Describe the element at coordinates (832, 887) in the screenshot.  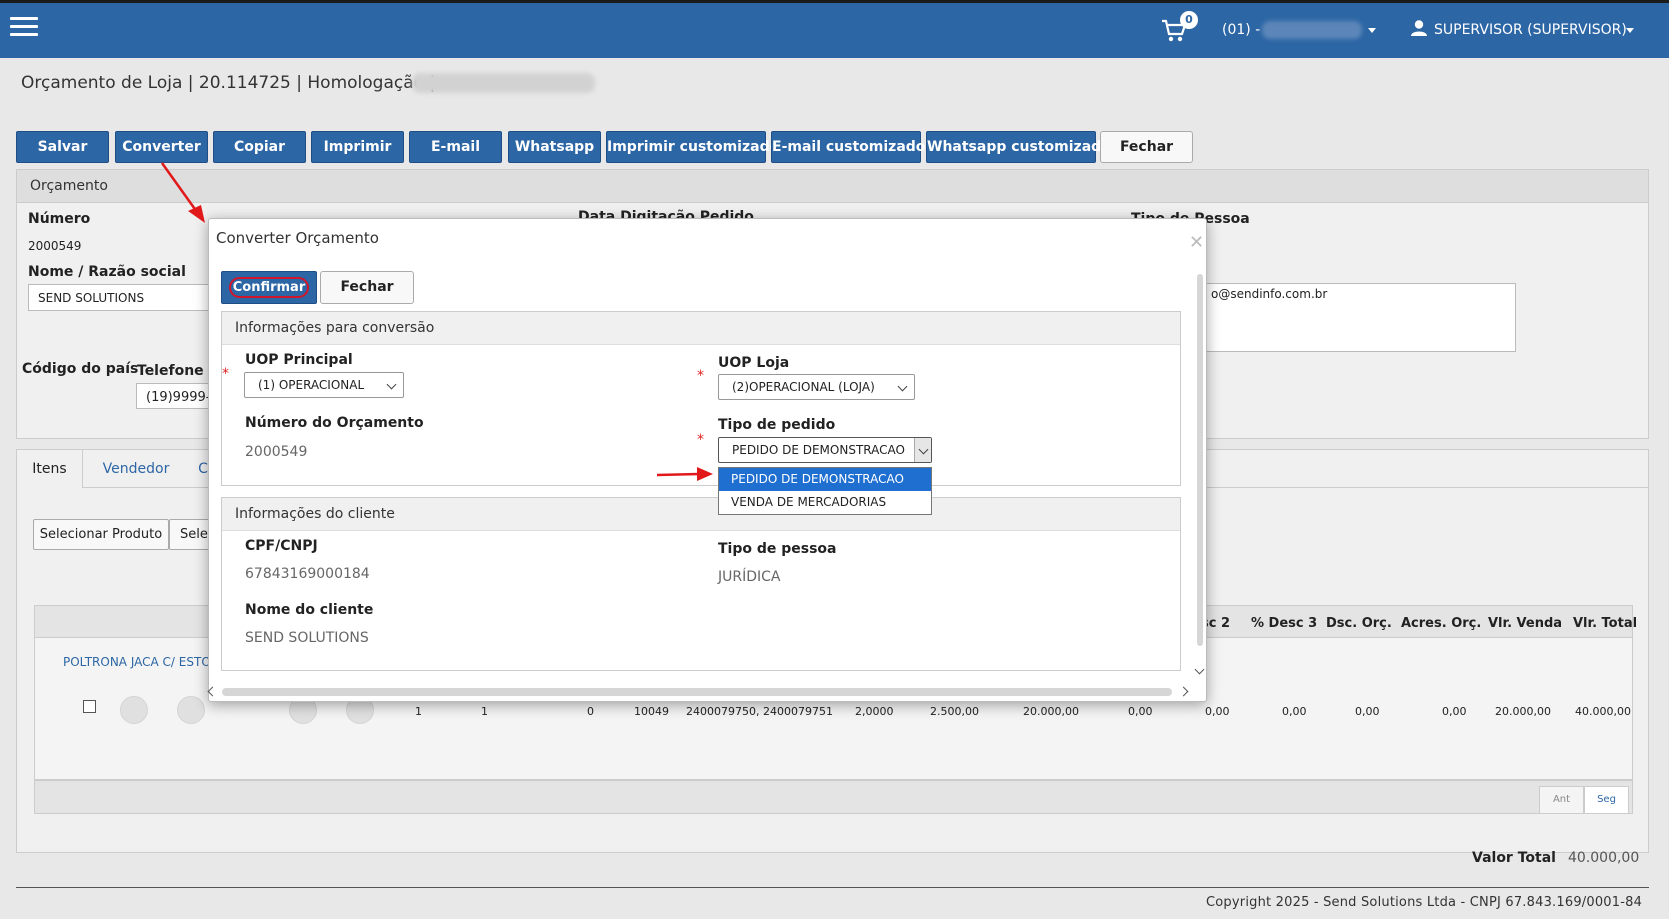
I see `footer-divider` at that location.